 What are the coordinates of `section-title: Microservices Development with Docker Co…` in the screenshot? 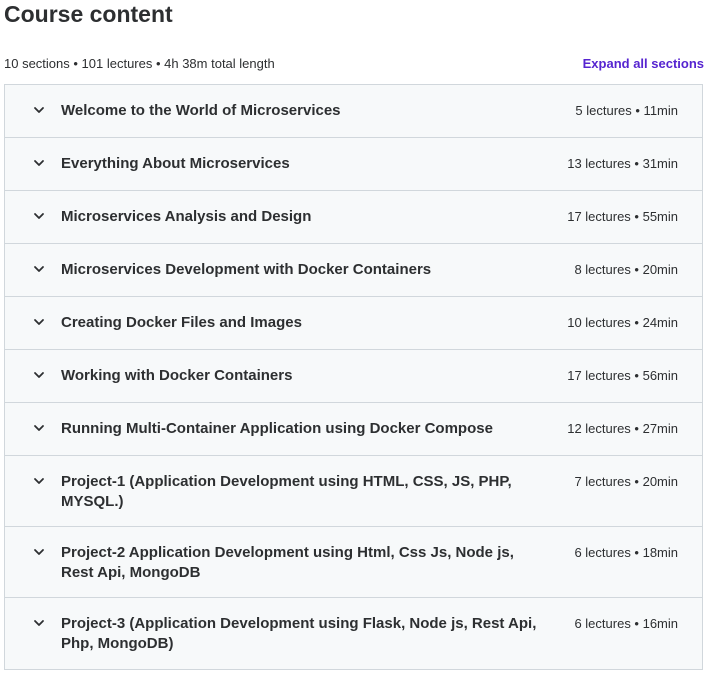 It's located at (246, 269).